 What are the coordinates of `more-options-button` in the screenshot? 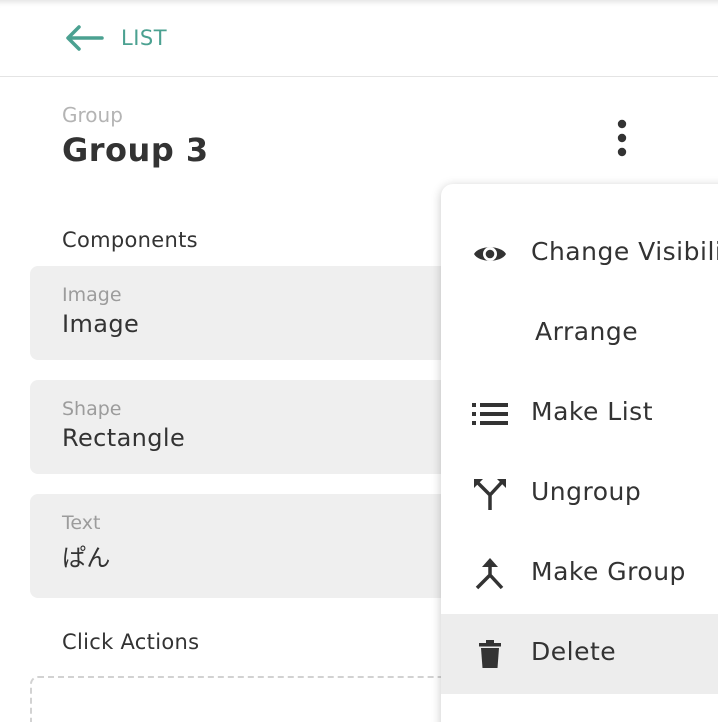 It's located at (622, 138).